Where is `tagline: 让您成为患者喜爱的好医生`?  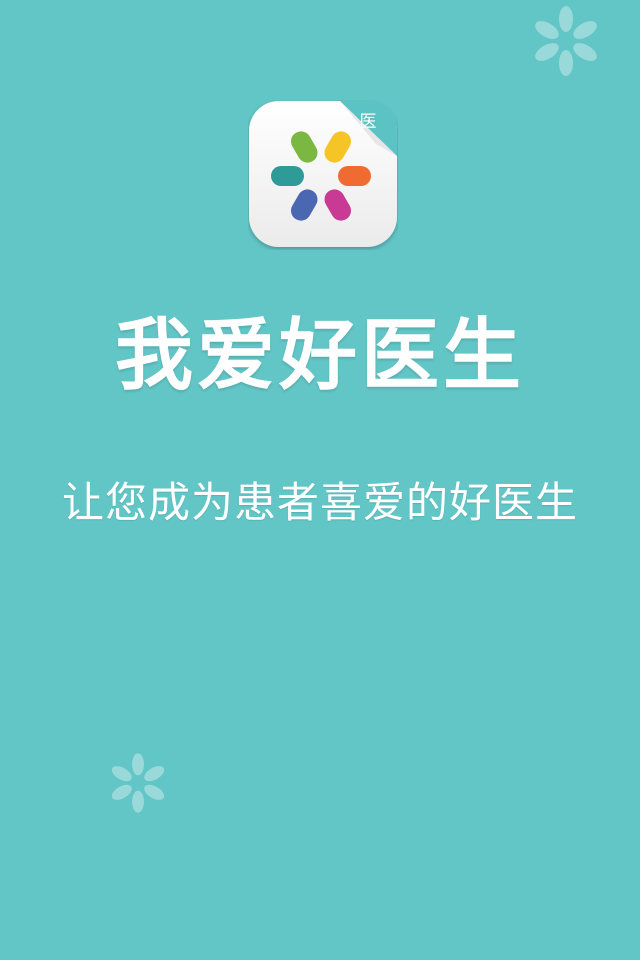
tagline: 让您成为患者喜爱的好医生 is located at coordinates (319, 502).